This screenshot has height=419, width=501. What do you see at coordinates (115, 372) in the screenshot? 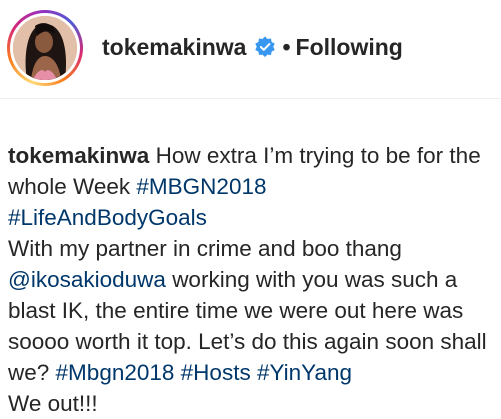
I see `hashtag-mbgn2018-lower: #Mbgn2018` at bounding box center [115, 372].